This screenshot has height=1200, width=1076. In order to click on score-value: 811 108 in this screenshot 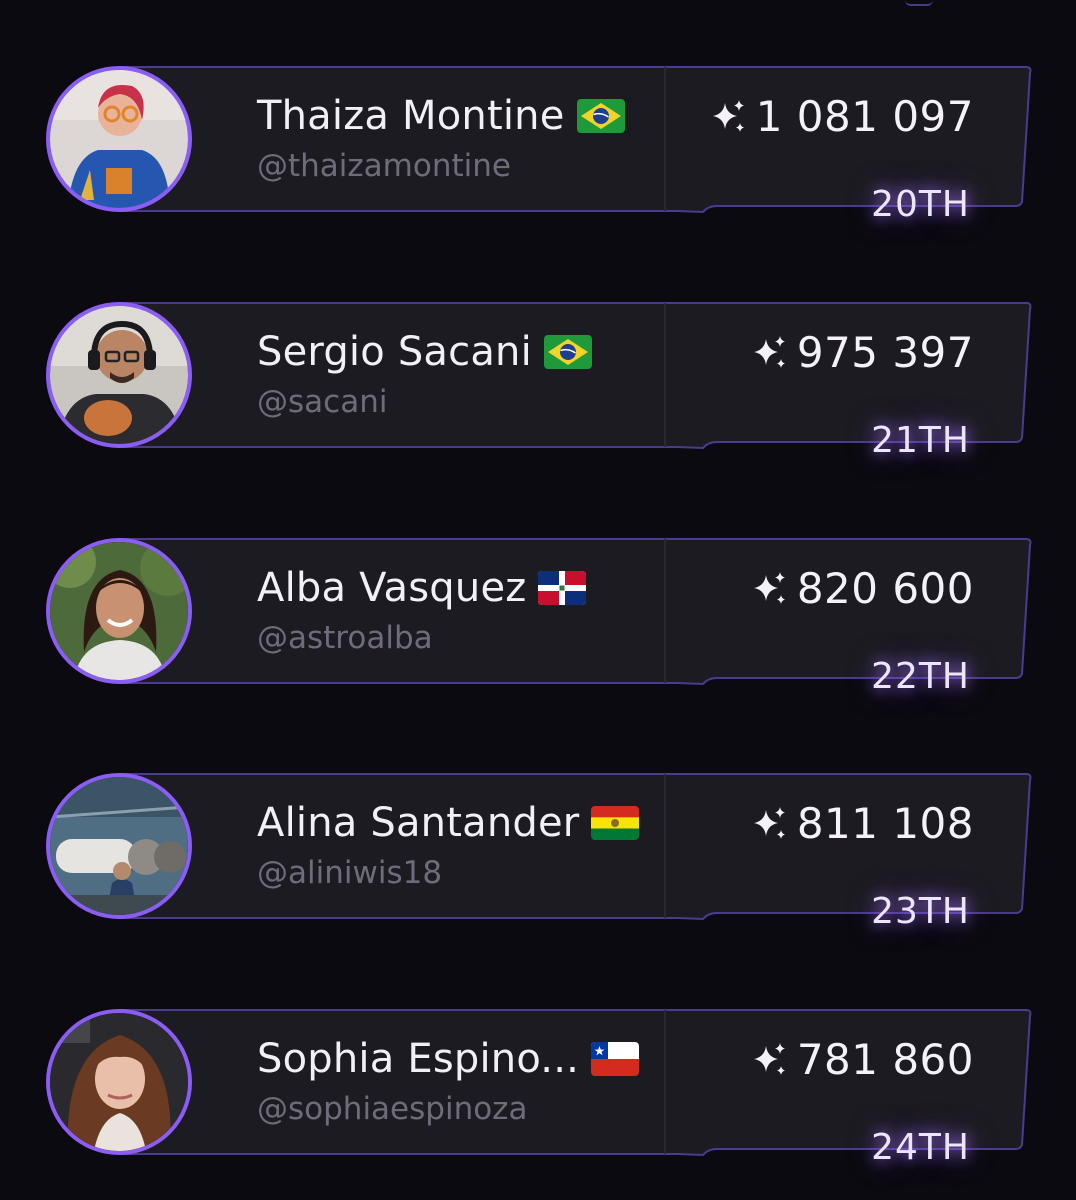, I will do `click(885, 823)`.